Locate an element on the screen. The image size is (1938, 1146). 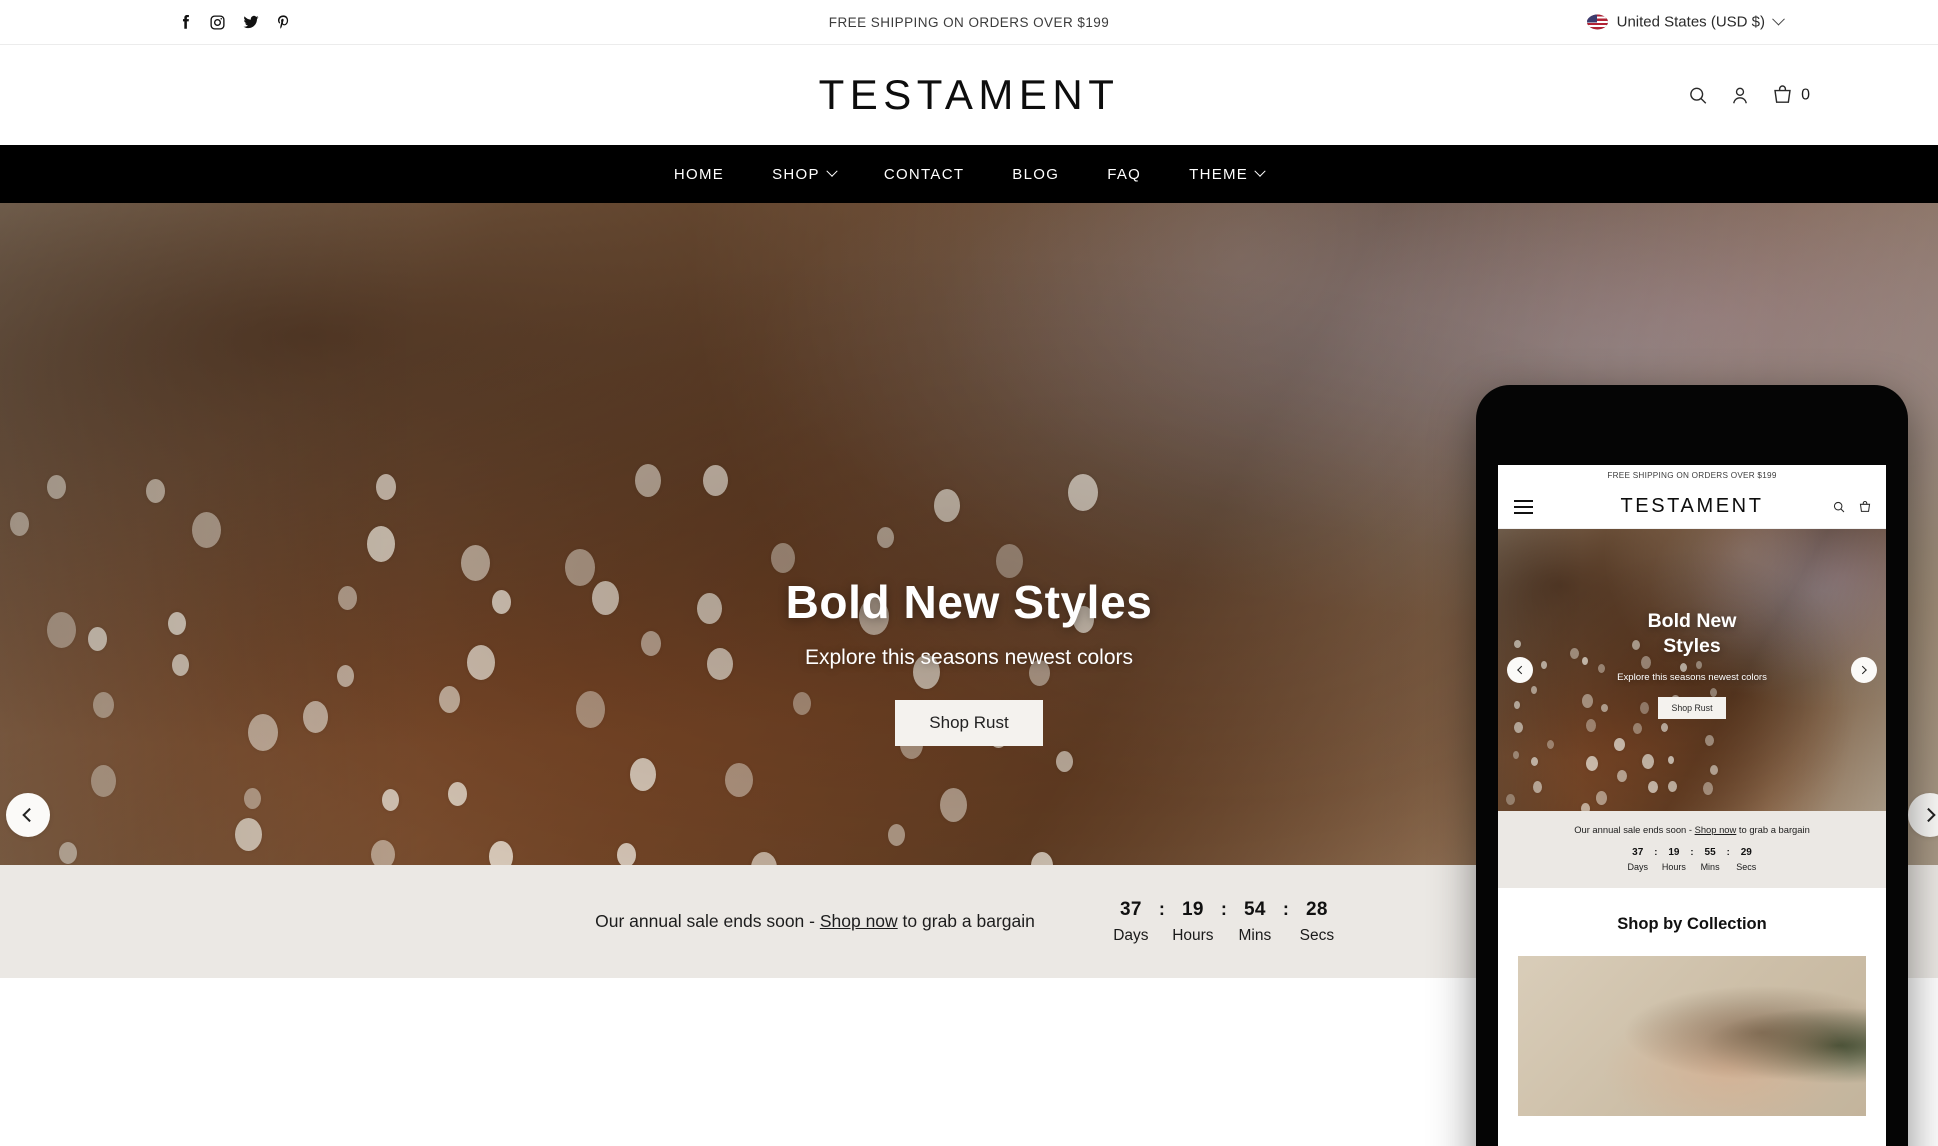
mobile-shop-now-link: Shop now is located at coordinates (1716, 829).